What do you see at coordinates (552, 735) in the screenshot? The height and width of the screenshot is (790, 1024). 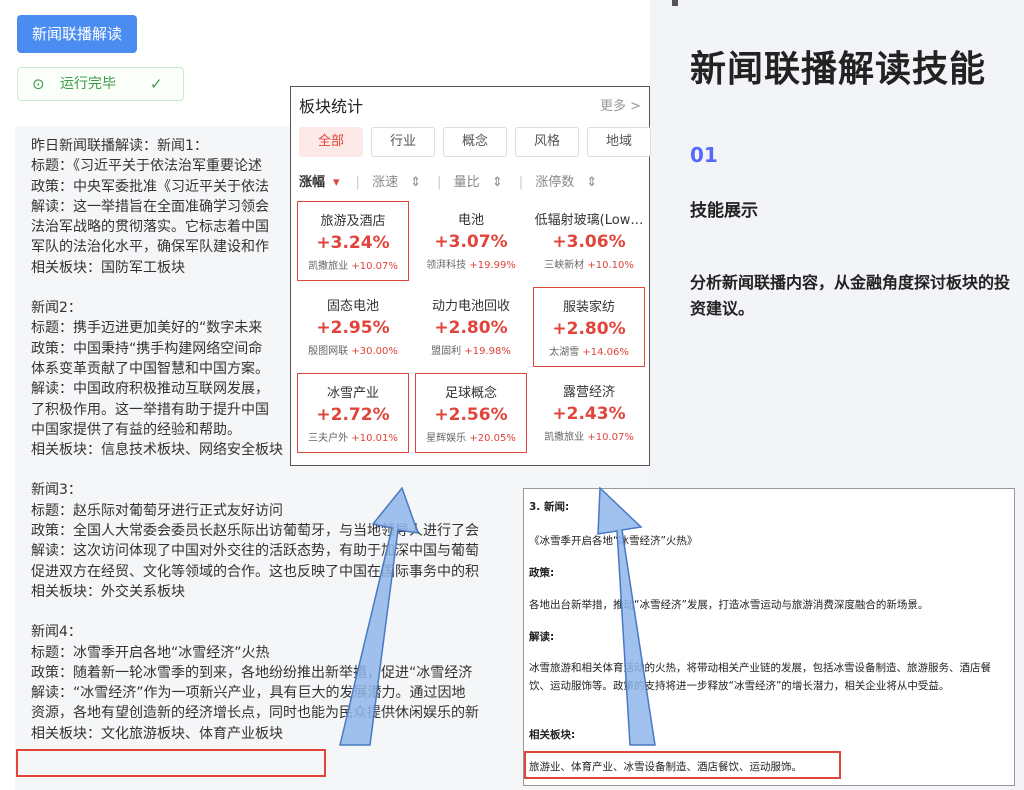 I see `card-sector-label: 相关板块:` at bounding box center [552, 735].